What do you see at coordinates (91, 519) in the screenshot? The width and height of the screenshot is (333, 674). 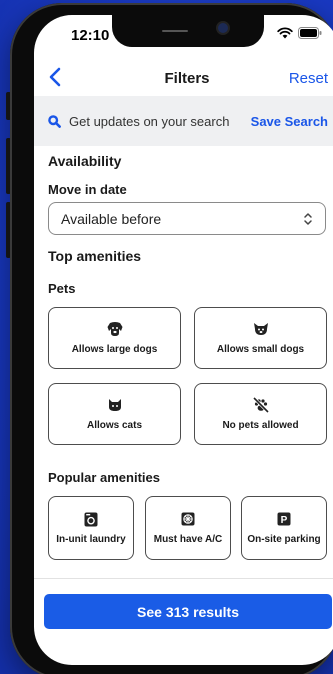 I see `washer-icon` at bounding box center [91, 519].